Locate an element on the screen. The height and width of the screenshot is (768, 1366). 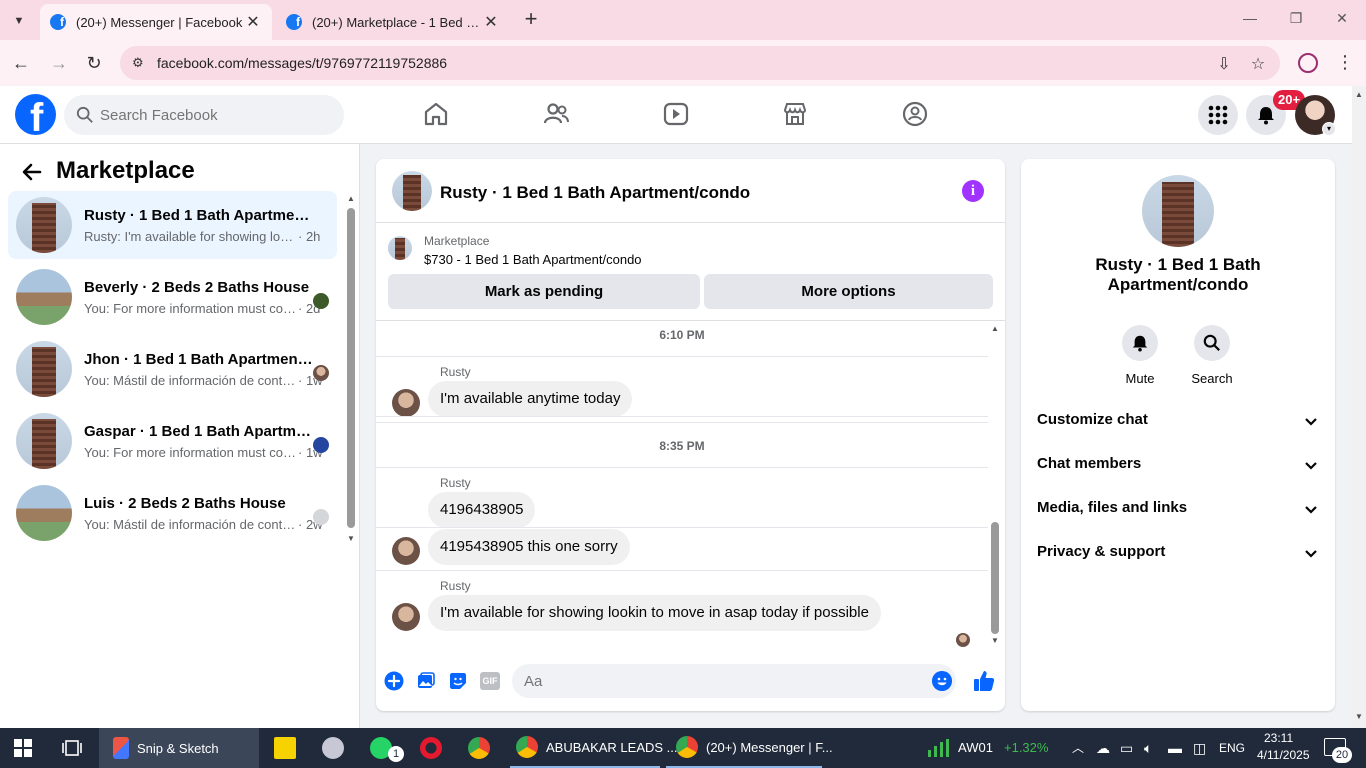
site-info-icon: ⚙ is located at coordinates (140, 63).